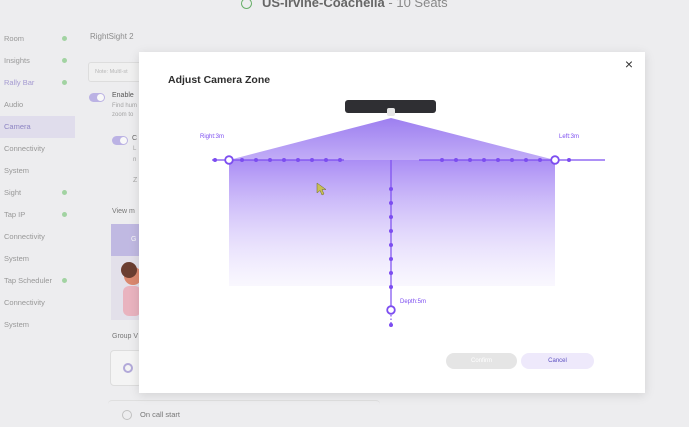 This screenshot has width=689, height=427. I want to click on right-distance-label: Right:3m, so click(212, 137).